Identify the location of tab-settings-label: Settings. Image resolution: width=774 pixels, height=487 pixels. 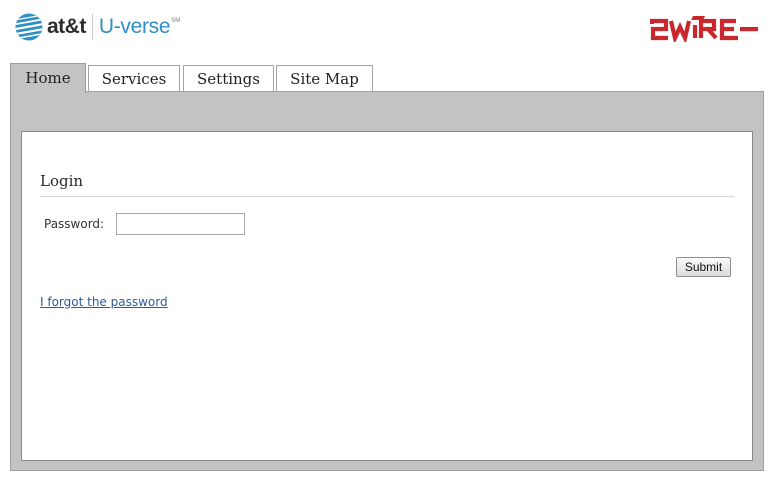
(228, 78).